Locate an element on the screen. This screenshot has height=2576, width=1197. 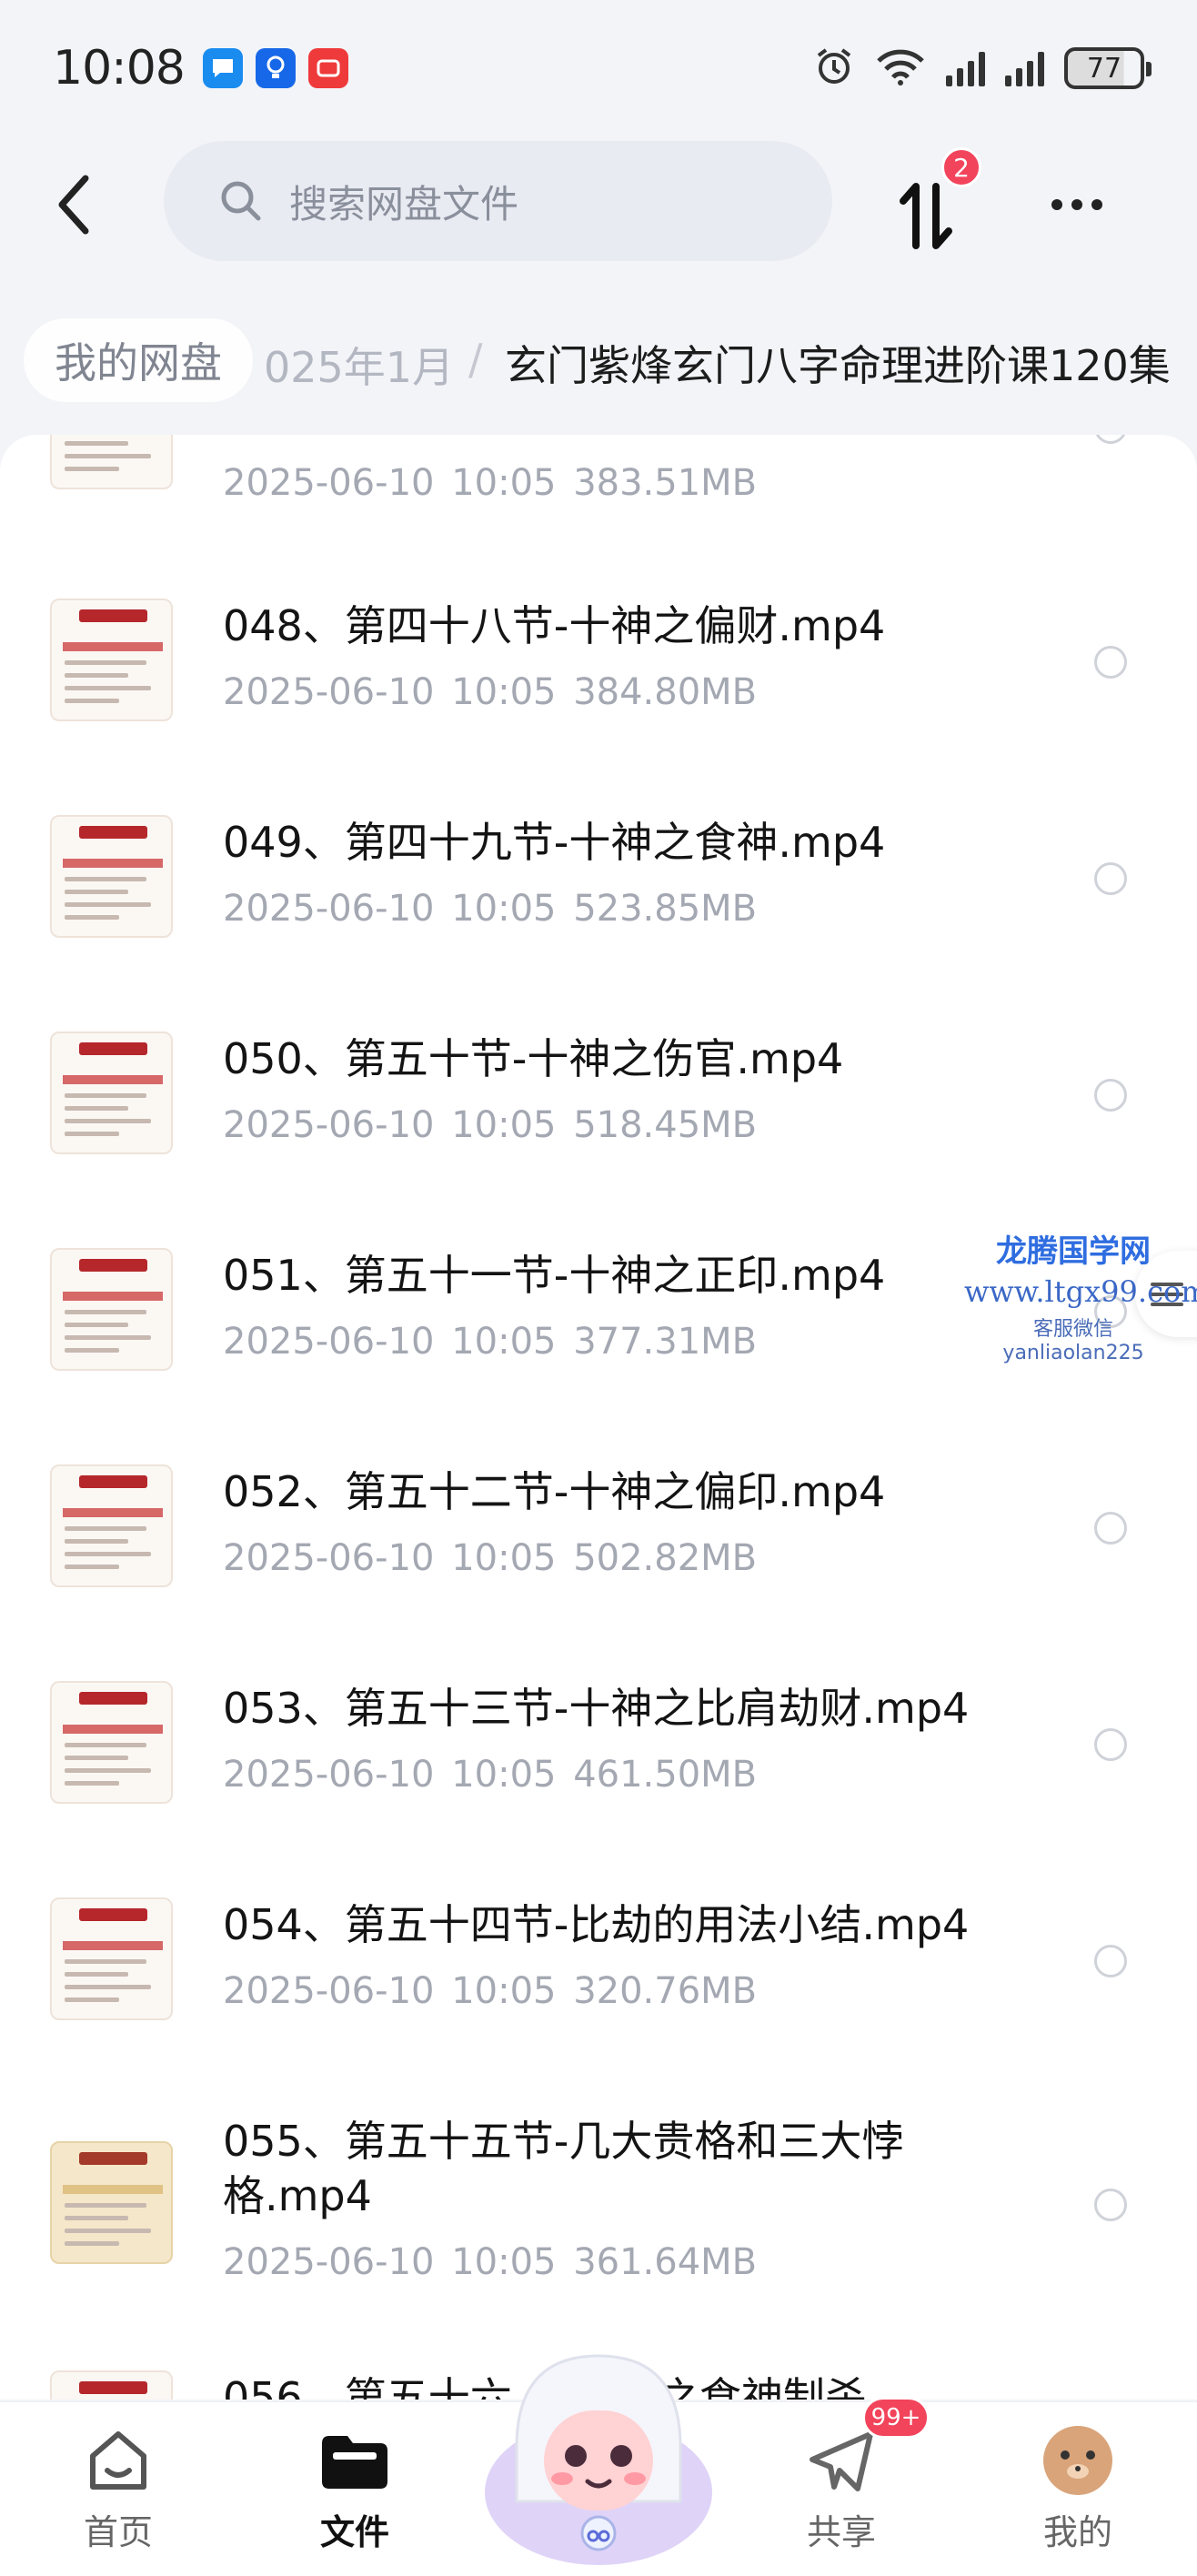
breadcrumb: 025年1月 / 玄门紫烽玄门八字命理进阶课120集 我的网盘 is located at coordinates (598, 363).